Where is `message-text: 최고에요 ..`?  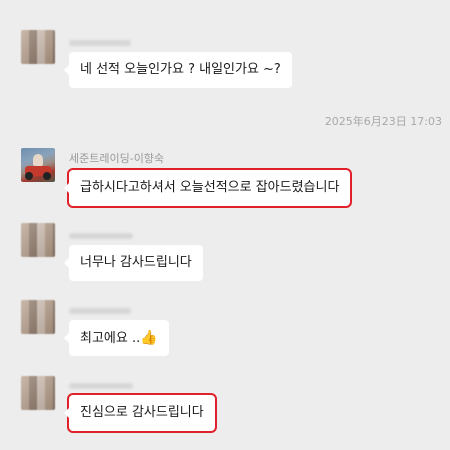
message-text: 최고에요 .. is located at coordinates (110, 338).